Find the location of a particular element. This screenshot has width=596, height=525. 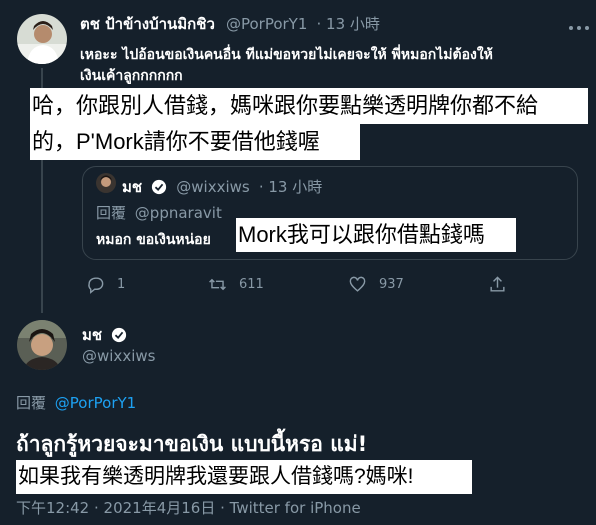

main-tweet-text: ถ้าลูกรู้หวยจะมาขอเงิน แบบนี้หรอ แม่! is located at coordinates (192, 444).